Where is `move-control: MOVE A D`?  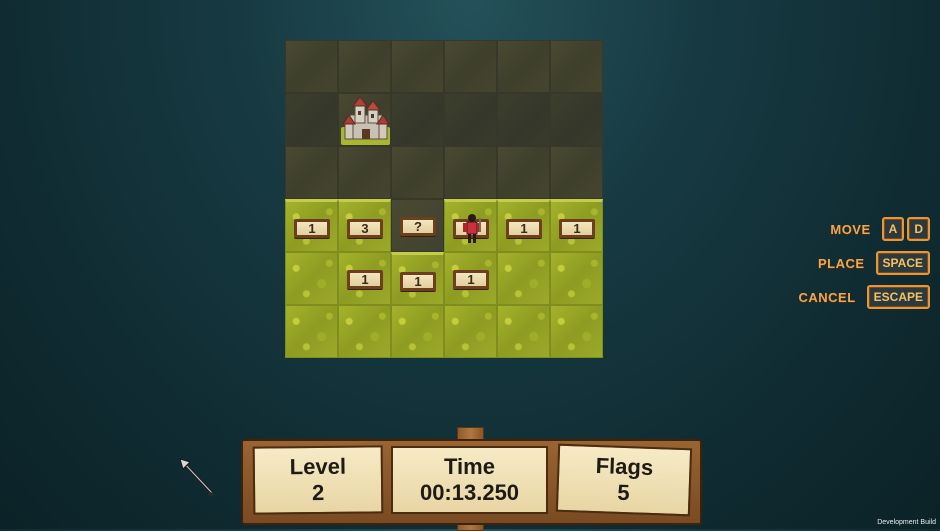 move-control: MOVE A D is located at coordinates (845, 229).